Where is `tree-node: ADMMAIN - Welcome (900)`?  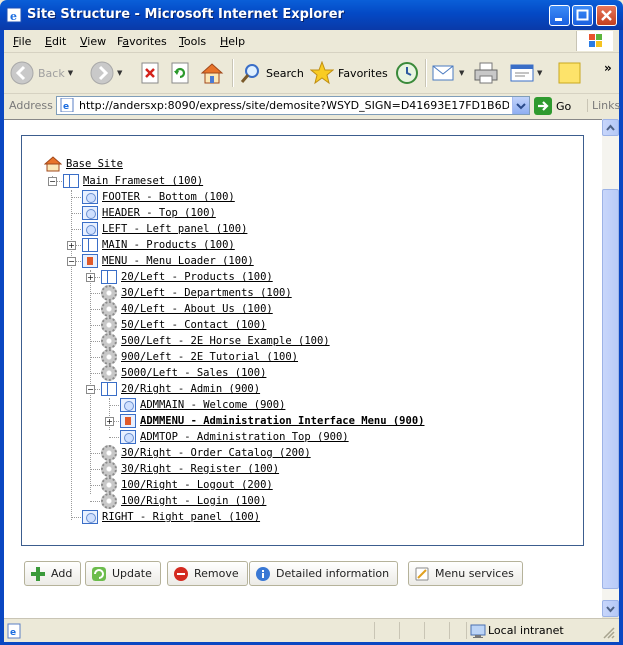
tree-node: ADMMAIN - Welcome (900) is located at coordinates (202, 405).